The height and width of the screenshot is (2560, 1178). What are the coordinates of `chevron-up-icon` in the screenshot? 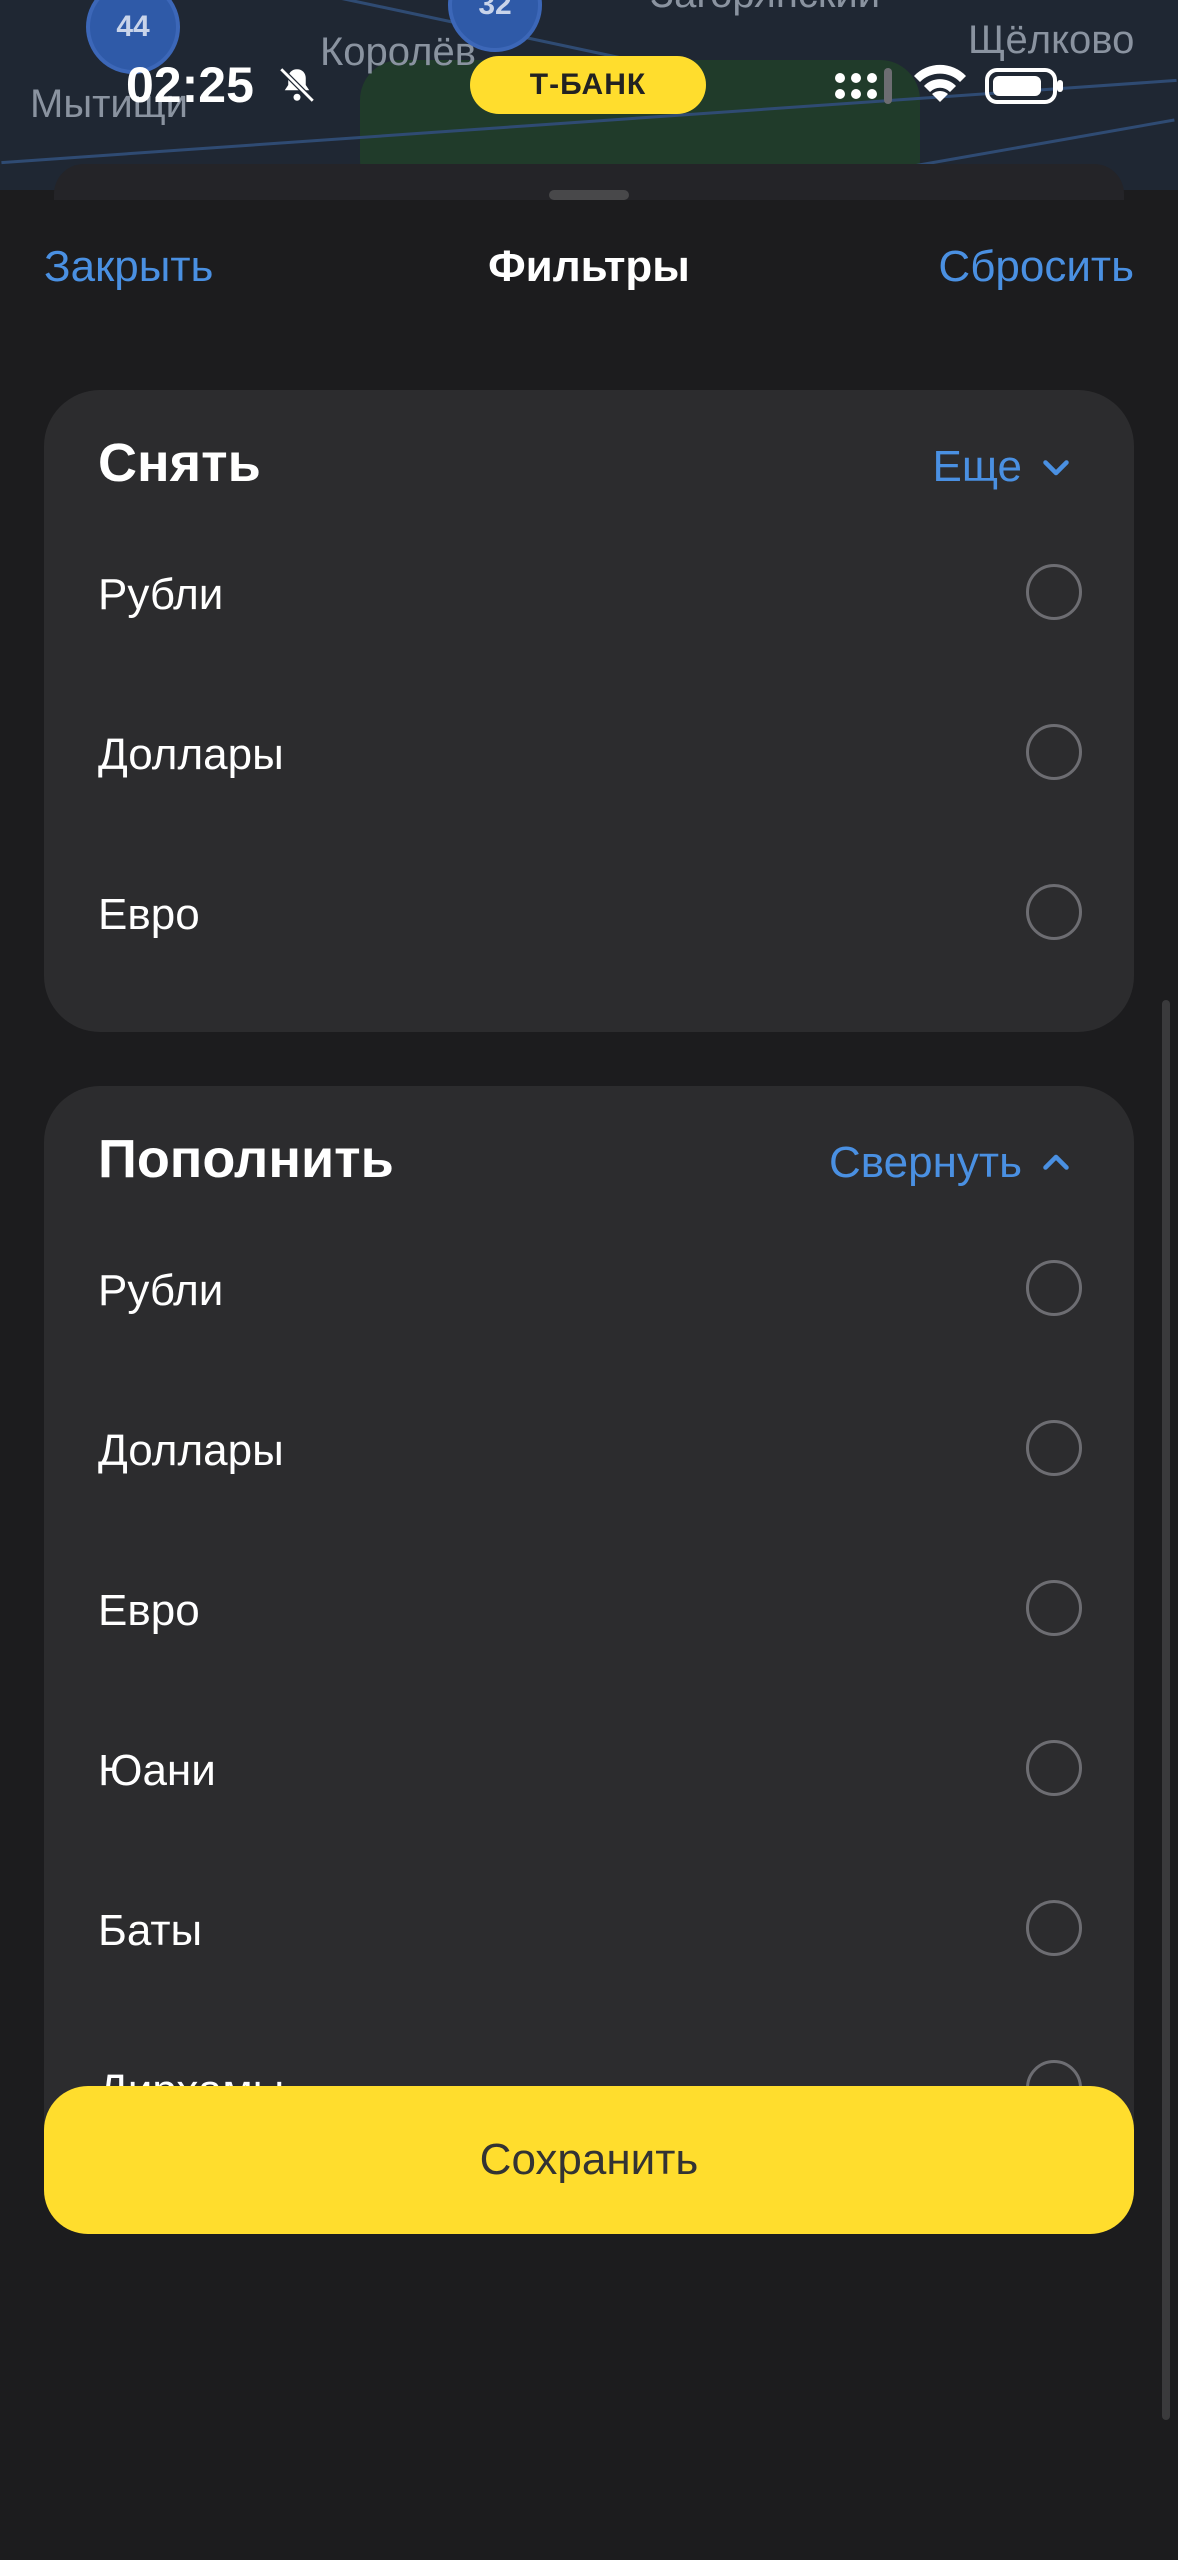 It's located at (1056, 1162).